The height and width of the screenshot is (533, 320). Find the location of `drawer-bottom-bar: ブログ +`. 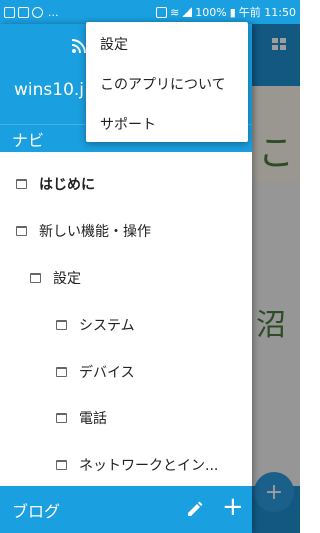

drawer-bottom-bar: ブログ + is located at coordinates (126, 509).